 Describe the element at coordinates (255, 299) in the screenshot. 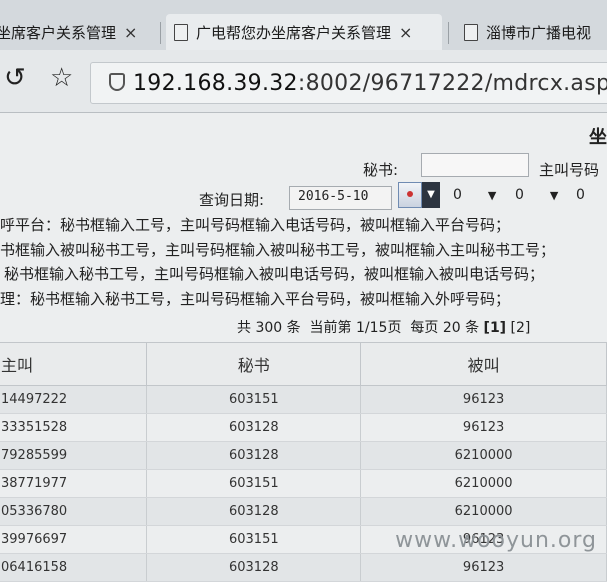

I see `help-line: 理：秘书框输入秘书工号，主叫号码框输入平台号码，被叫框输入外呼号码；` at that location.